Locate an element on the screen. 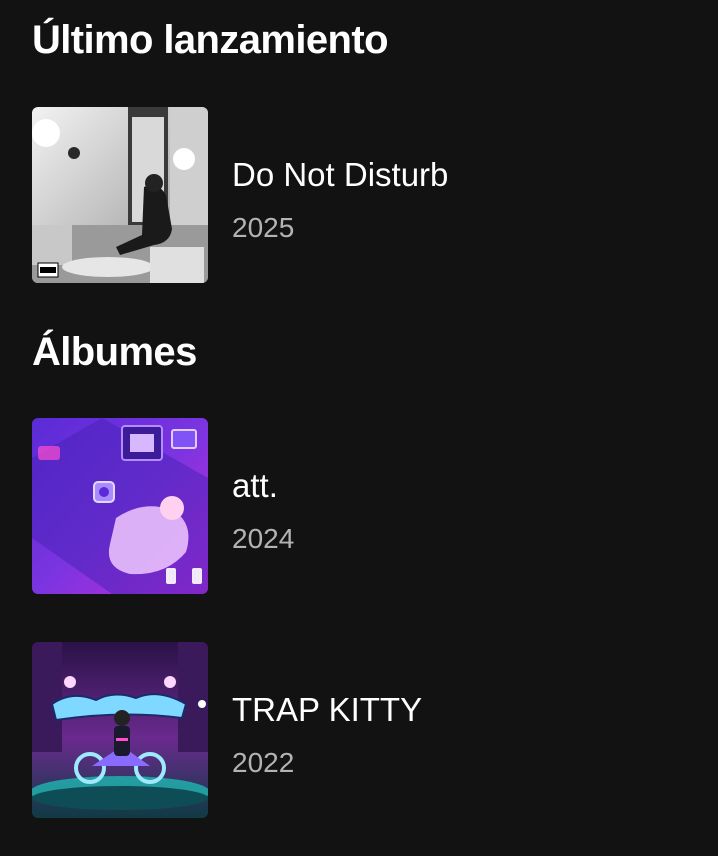 The width and height of the screenshot is (718, 856). latest-release-title: Do Not Disturb is located at coordinates (340, 174).